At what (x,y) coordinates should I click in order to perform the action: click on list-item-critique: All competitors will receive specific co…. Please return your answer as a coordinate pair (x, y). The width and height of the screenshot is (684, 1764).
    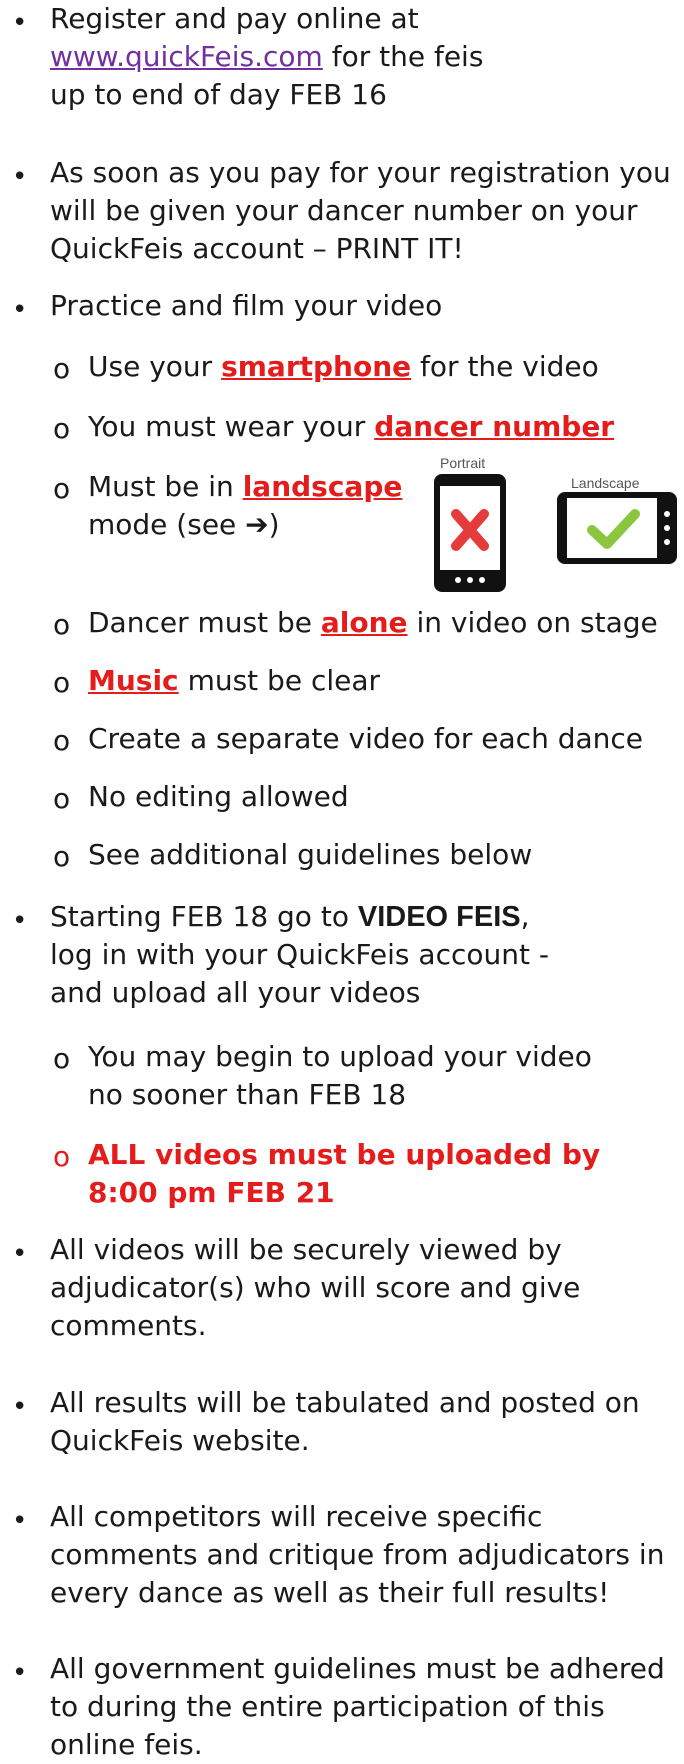
    Looking at the image, I should click on (357, 1555).